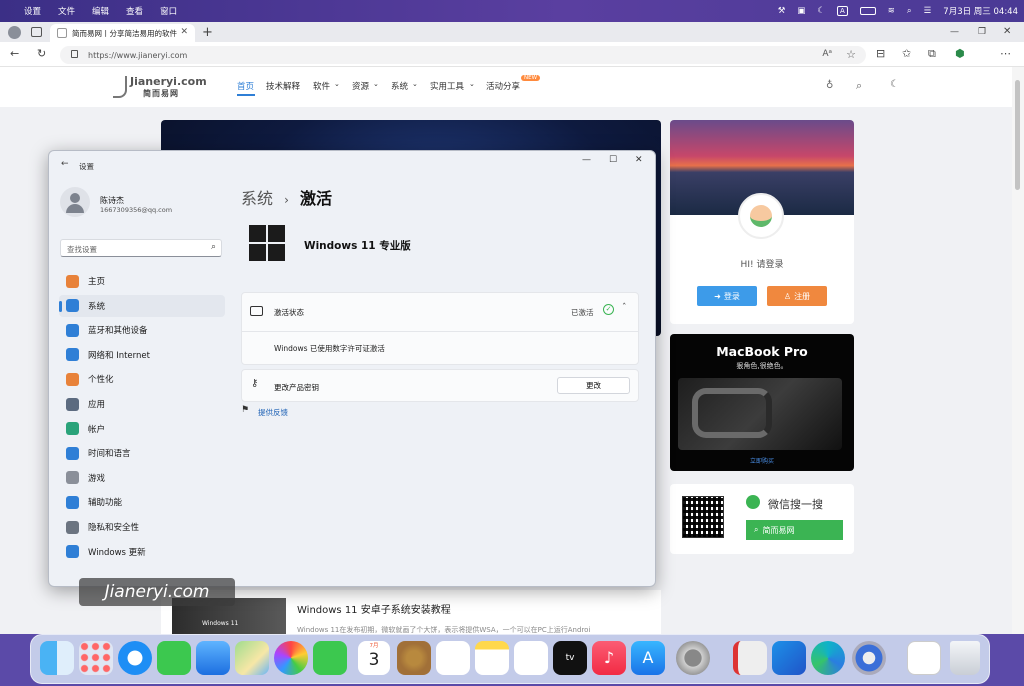 The width and height of the screenshot is (1024, 686). What do you see at coordinates (609, 658) in the screenshot?
I see `music-icon: ♪` at bounding box center [609, 658].